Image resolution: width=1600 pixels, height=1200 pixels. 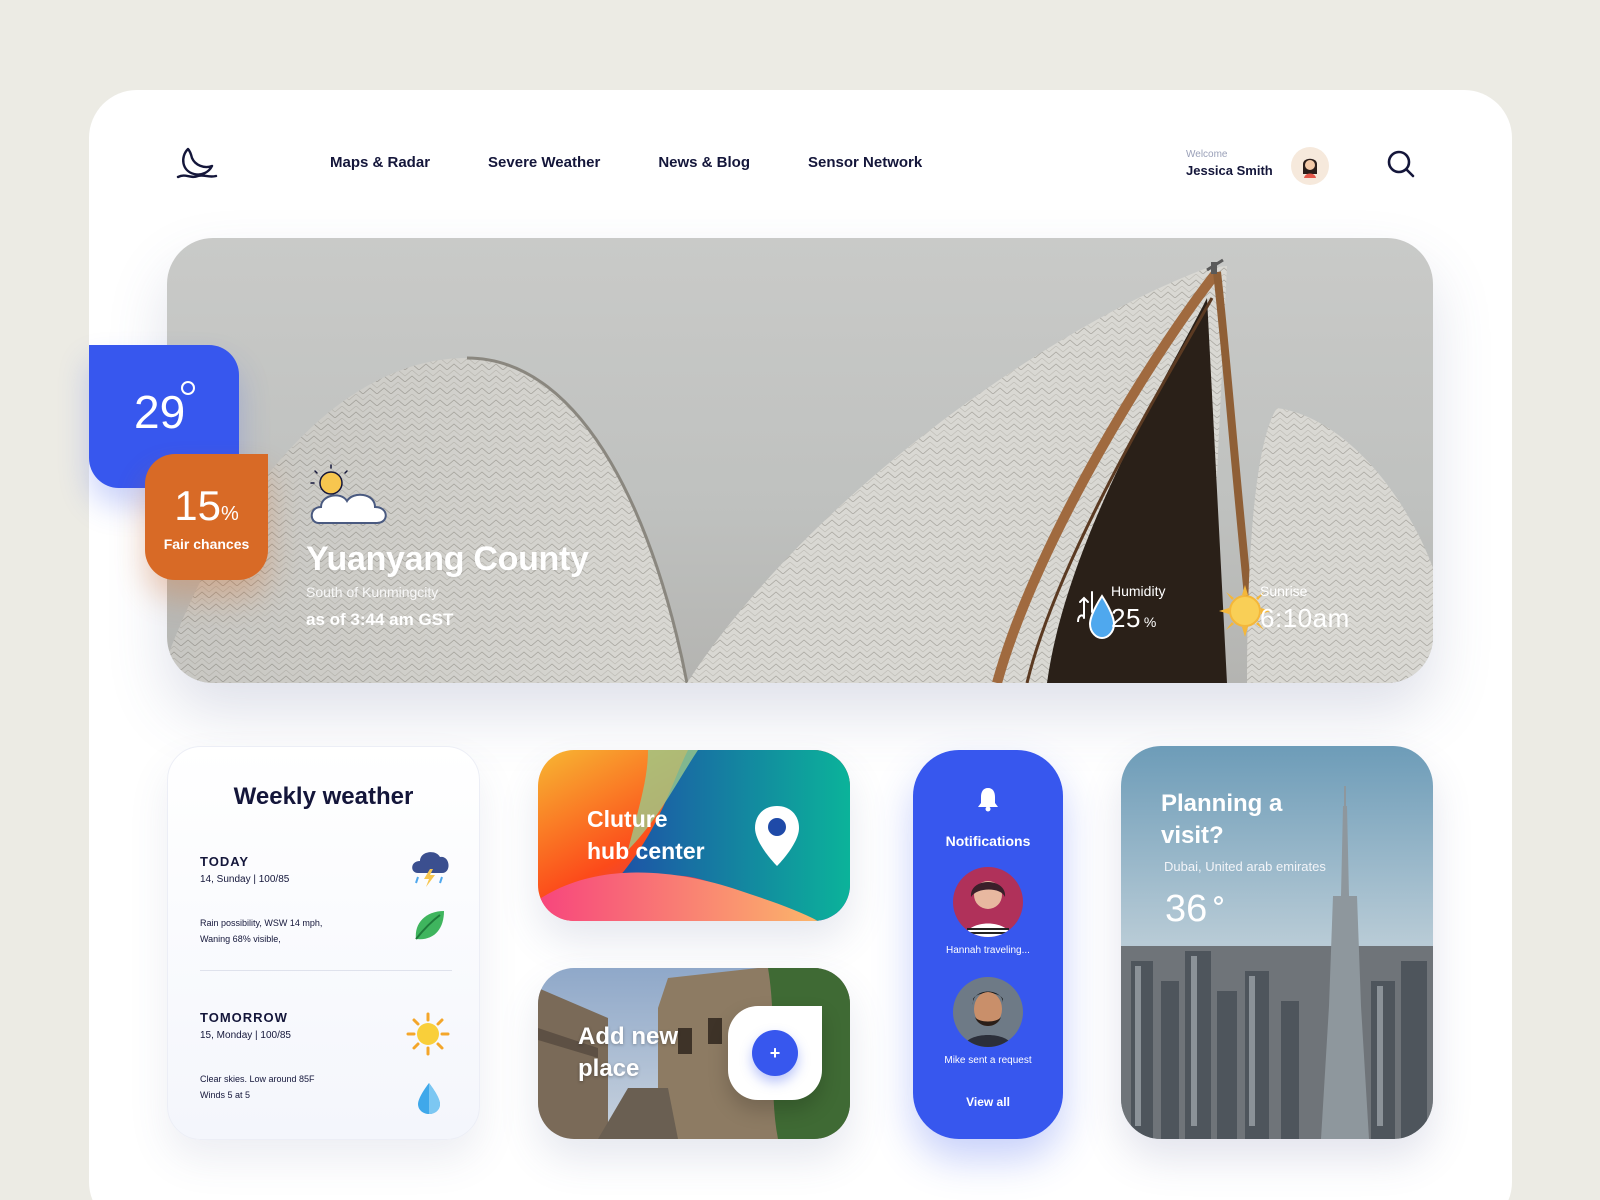 What do you see at coordinates (348, 494) in the screenshot?
I see `partly-cloudy-icon` at bounding box center [348, 494].